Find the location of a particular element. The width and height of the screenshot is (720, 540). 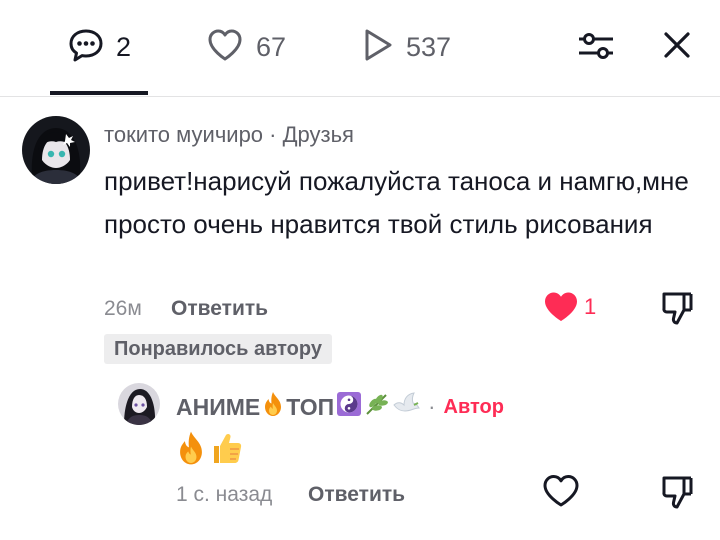

author-tag: Автор is located at coordinates (473, 406).